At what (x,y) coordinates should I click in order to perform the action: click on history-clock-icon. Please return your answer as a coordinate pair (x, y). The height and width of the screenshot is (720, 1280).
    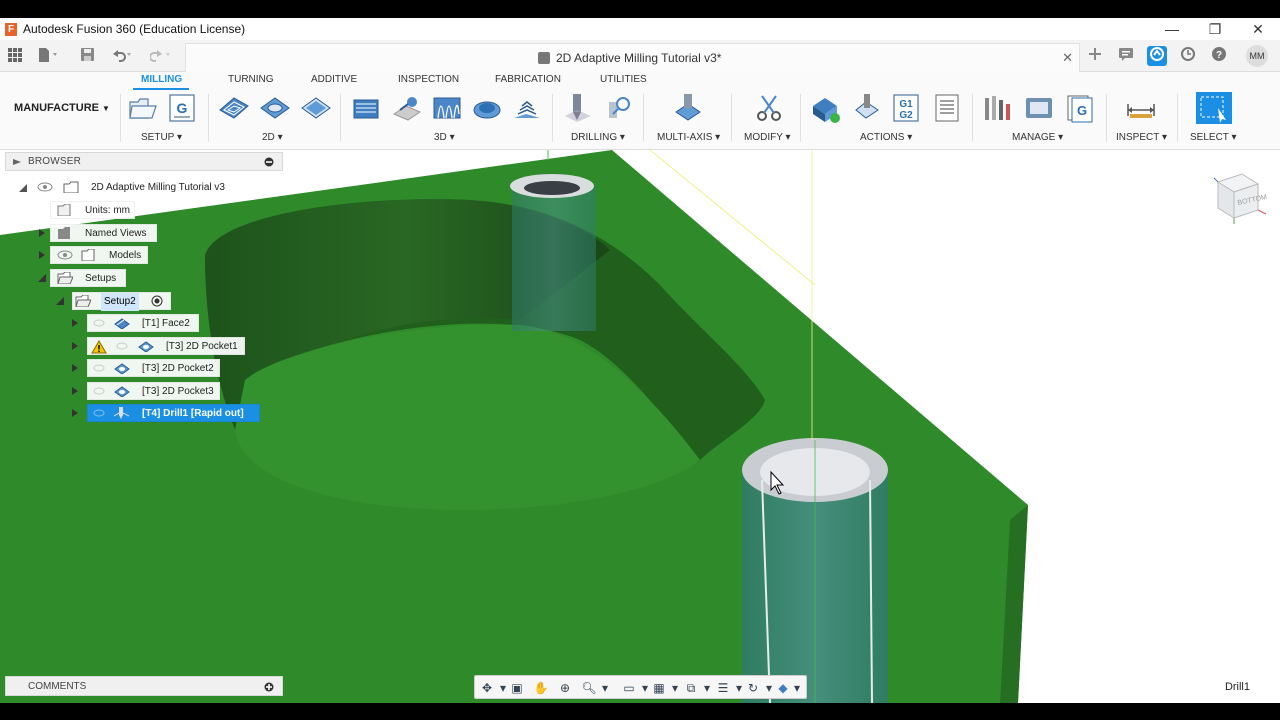
    Looking at the image, I should click on (1188, 56).